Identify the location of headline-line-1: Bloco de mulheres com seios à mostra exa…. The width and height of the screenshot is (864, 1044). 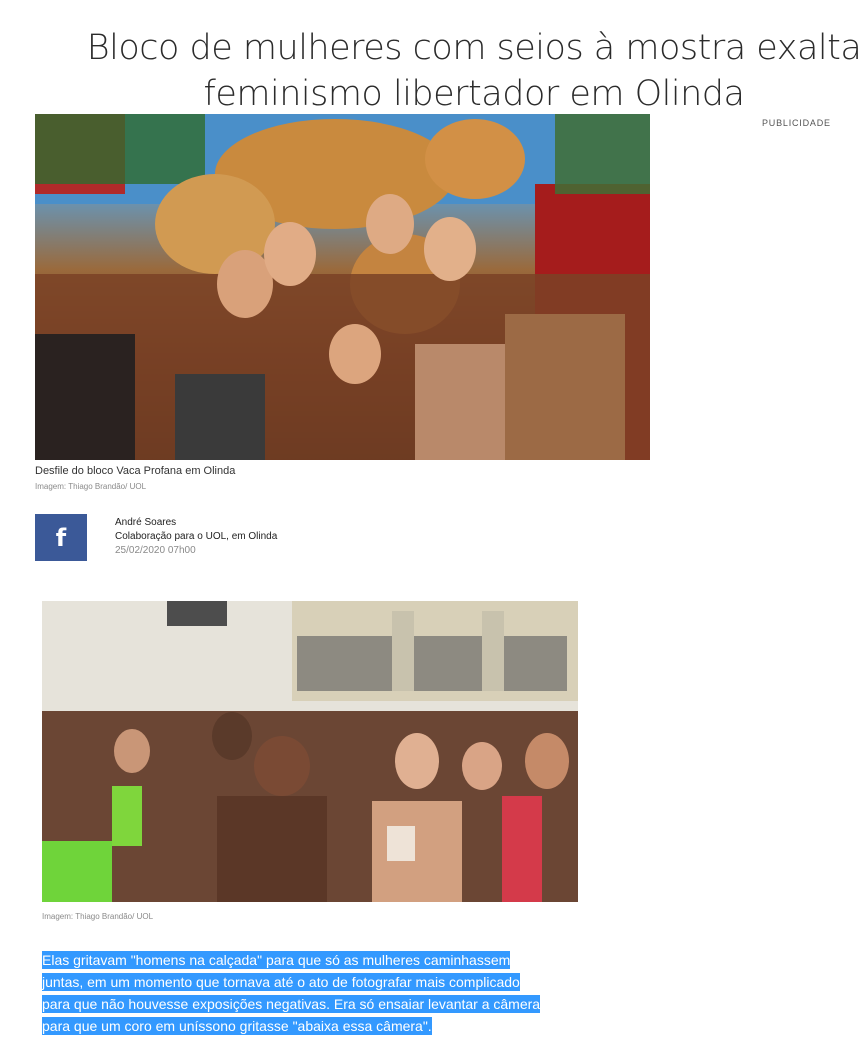
(474, 48).